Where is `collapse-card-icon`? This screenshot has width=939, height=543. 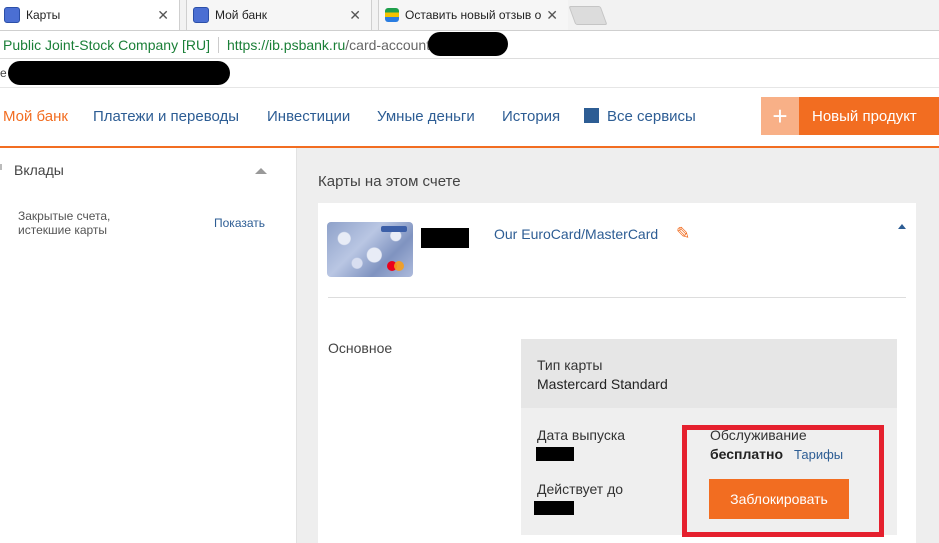 collapse-card-icon is located at coordinates (902, 226).